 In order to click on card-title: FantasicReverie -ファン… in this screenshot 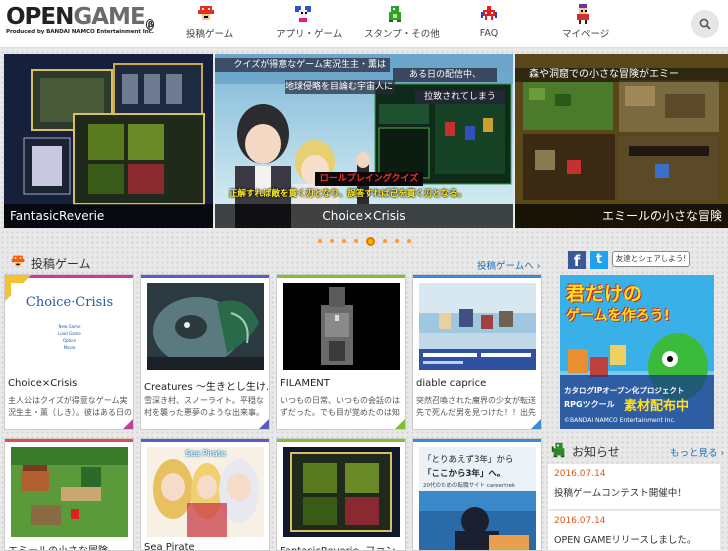, I will do `click(342, 546)`.